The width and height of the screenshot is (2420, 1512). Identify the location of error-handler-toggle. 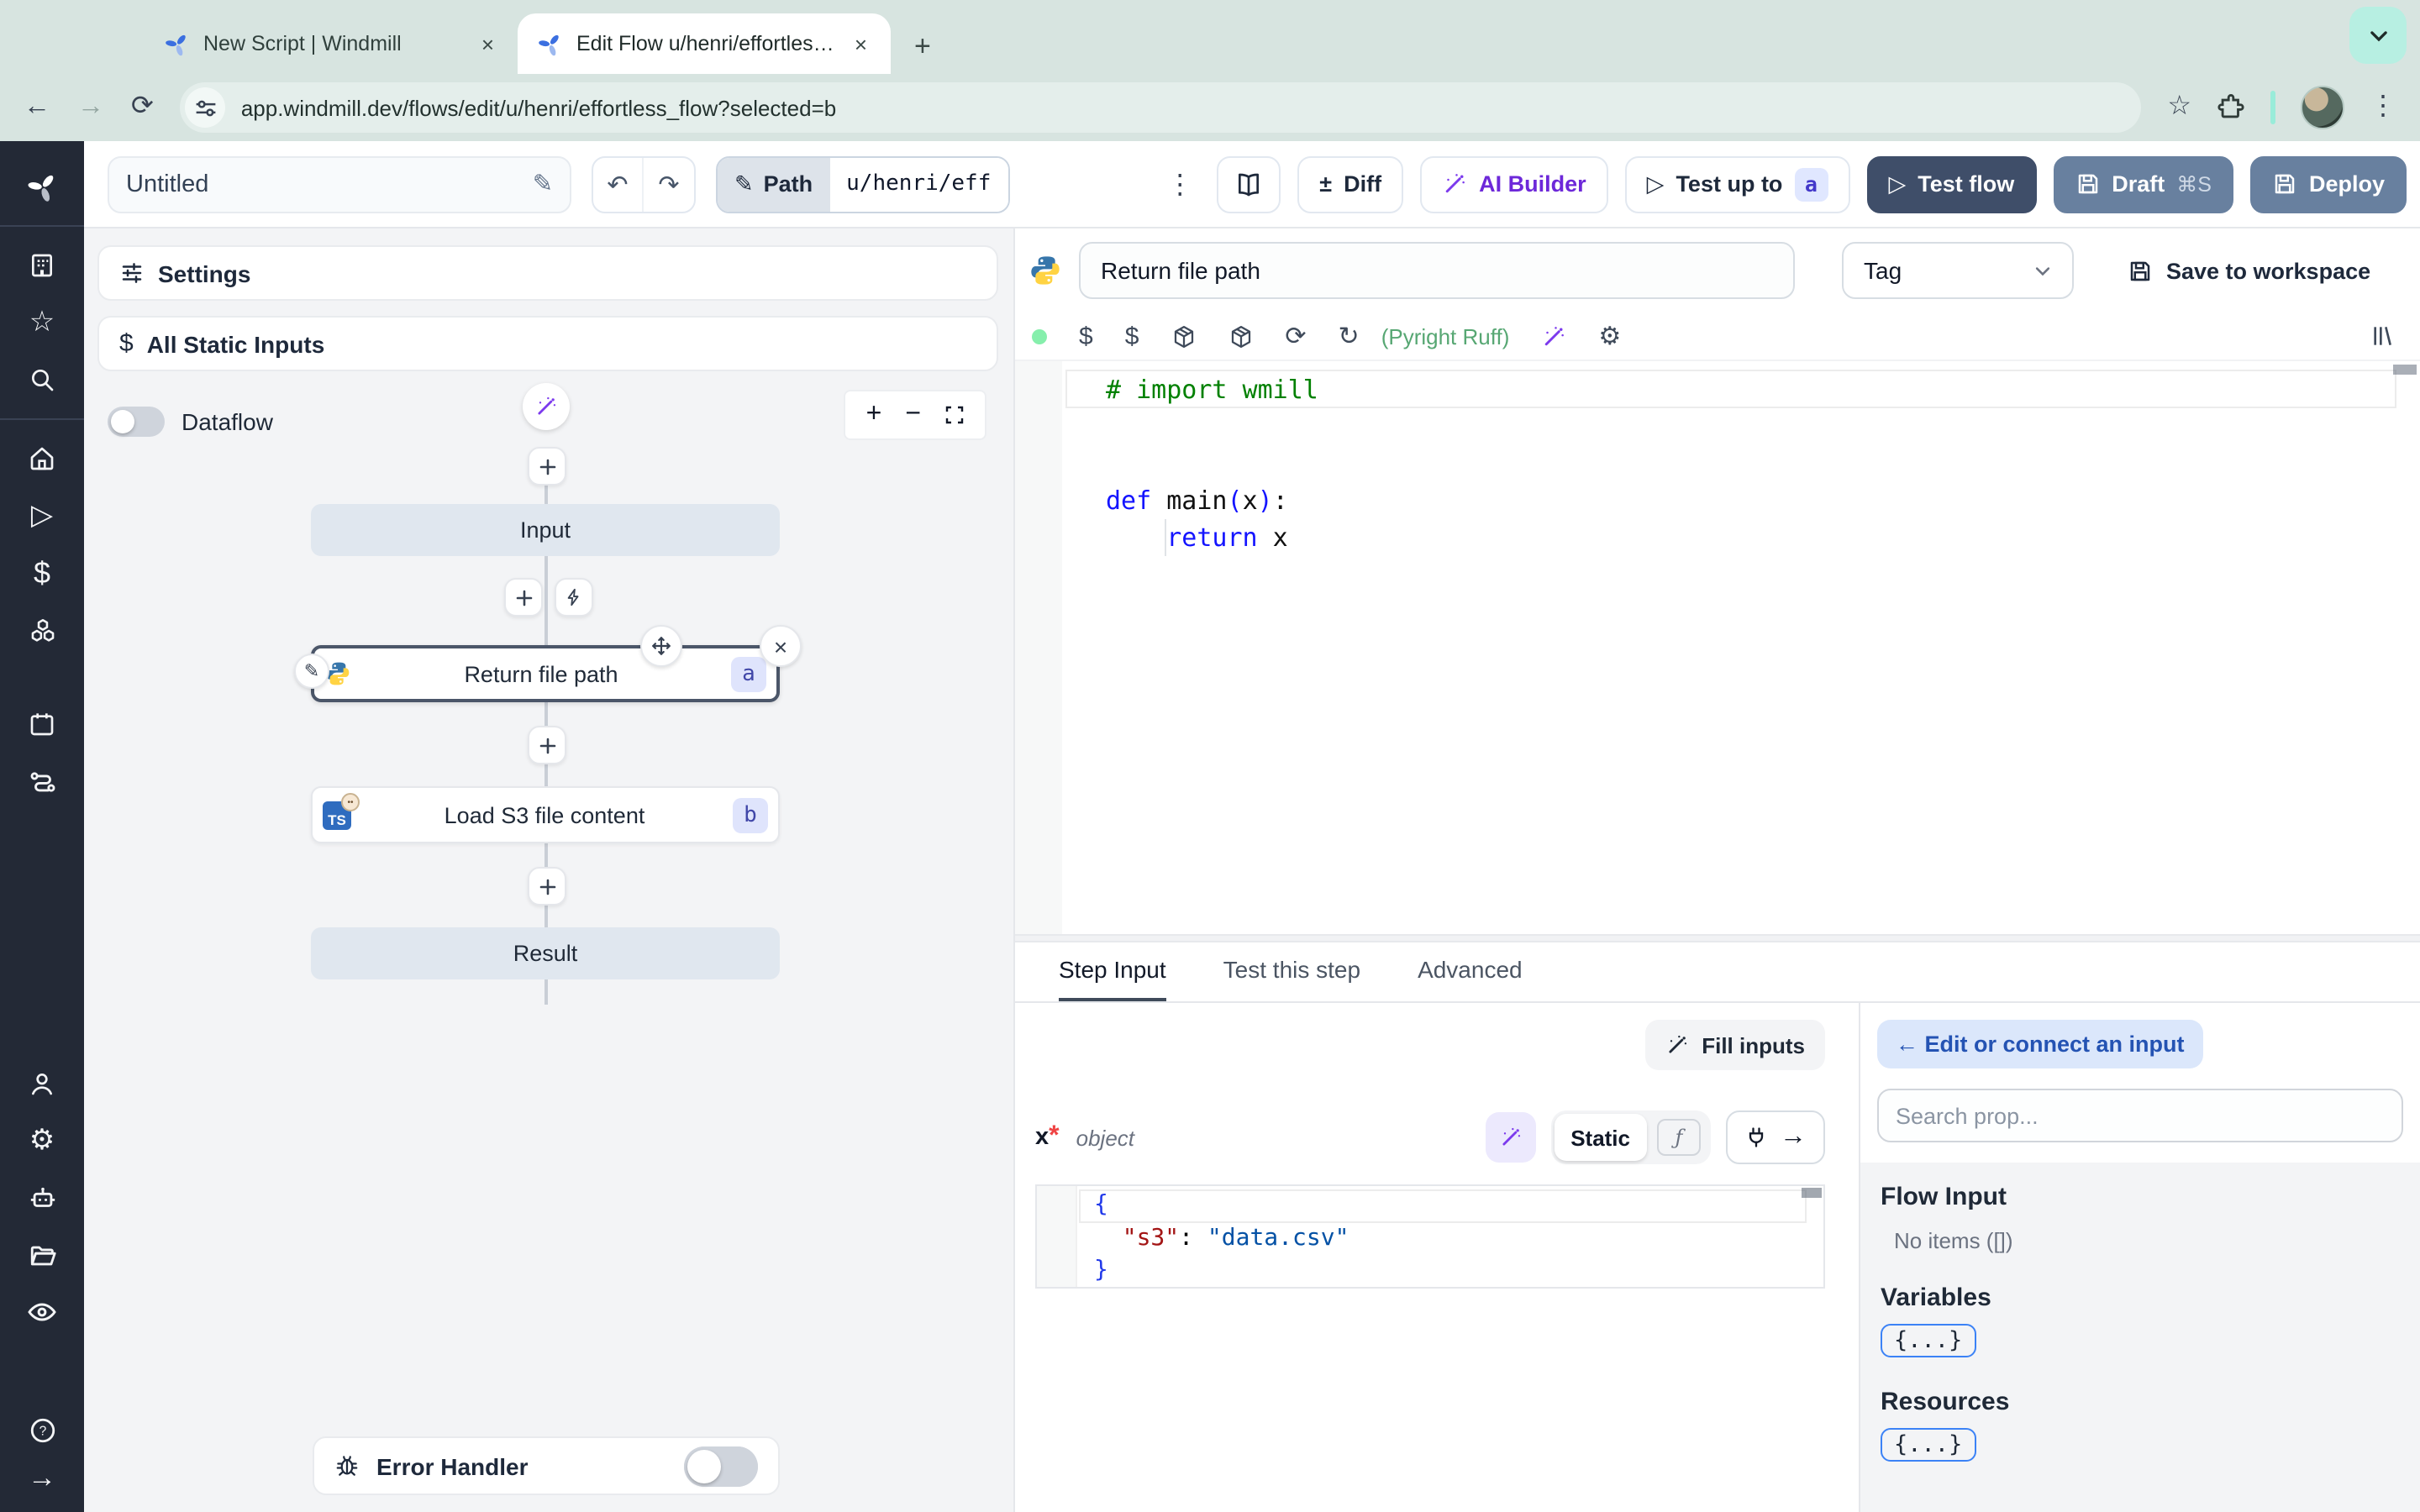
(721, 1466).